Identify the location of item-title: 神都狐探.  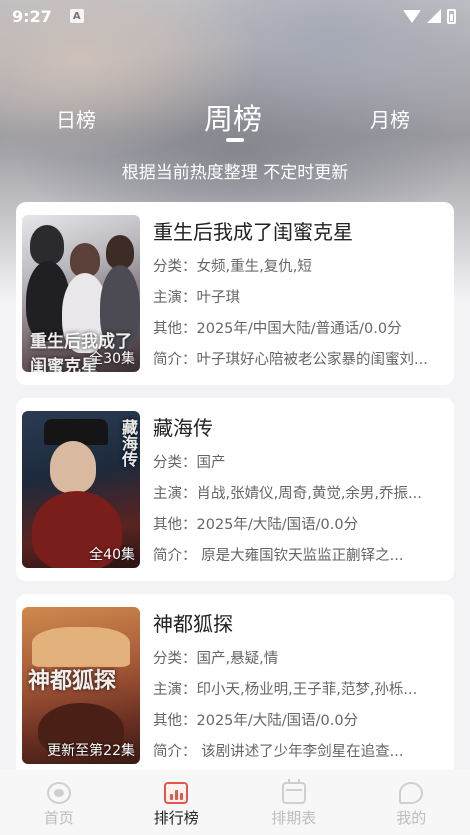
(300, 622).